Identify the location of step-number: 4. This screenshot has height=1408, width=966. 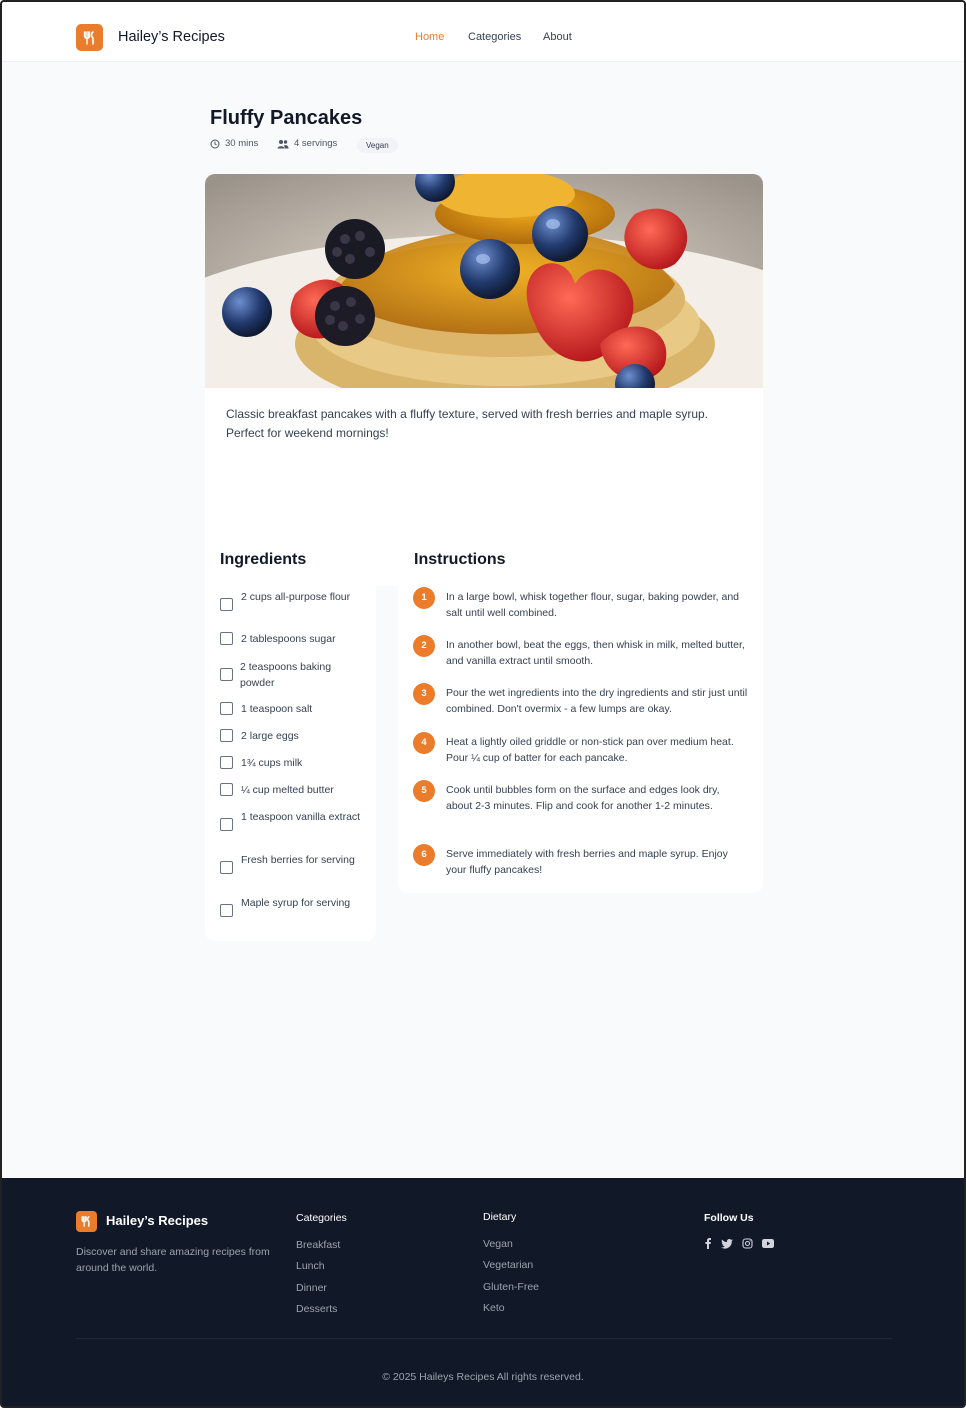
(424, 743).